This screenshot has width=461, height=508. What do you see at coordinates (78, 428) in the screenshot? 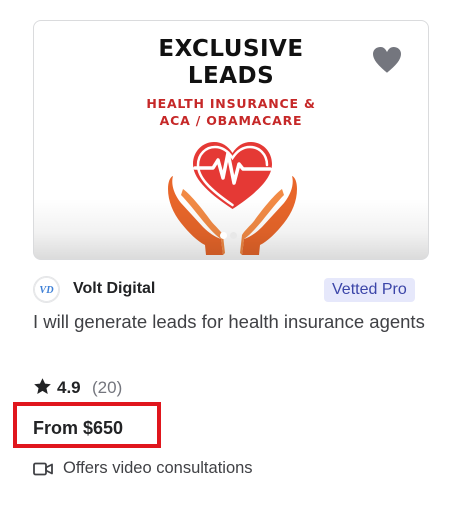
I see `price-label: From $650` at bounding box center [78, 428].